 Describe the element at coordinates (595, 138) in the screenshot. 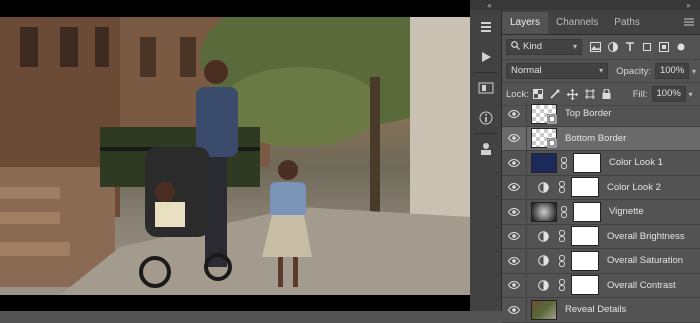

I see `layer-name: Bottom Border` at that location.